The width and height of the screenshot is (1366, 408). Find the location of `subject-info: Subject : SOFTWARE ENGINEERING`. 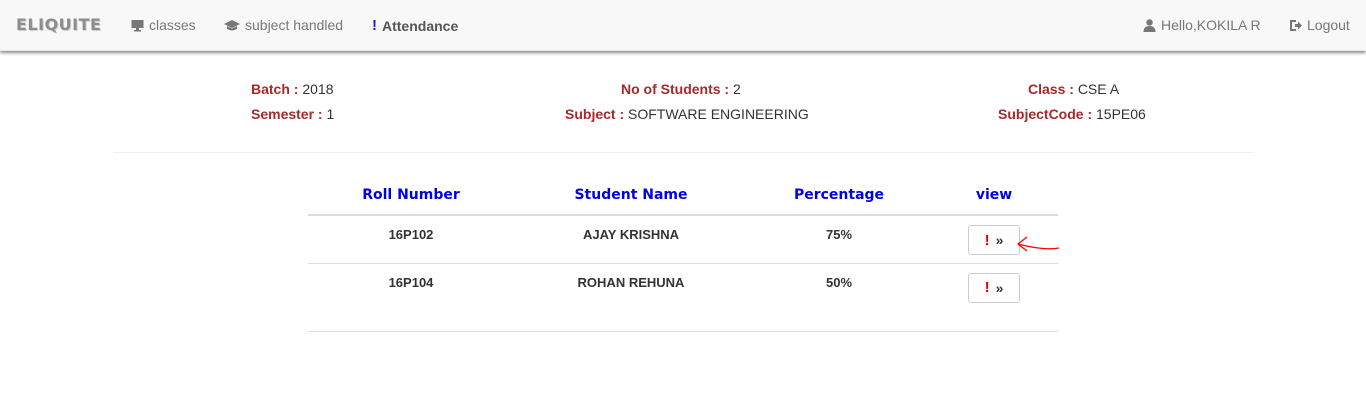

subject-info: Subject : SOFTWARE ENGINEERING is located at coordinates (687, 114).